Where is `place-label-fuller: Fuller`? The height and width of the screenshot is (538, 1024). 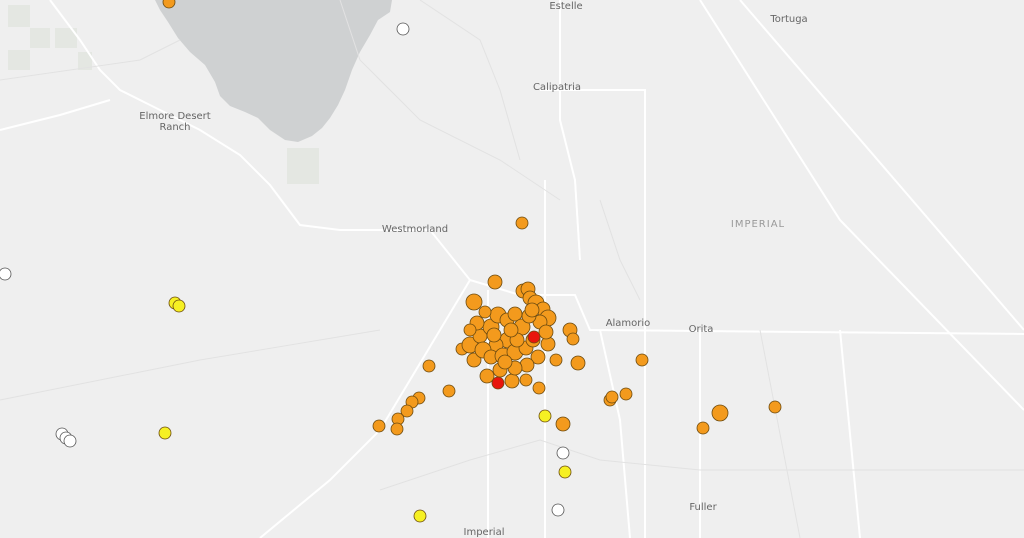 place-label-fuller: Fuller is located at coordinates (703, 507).